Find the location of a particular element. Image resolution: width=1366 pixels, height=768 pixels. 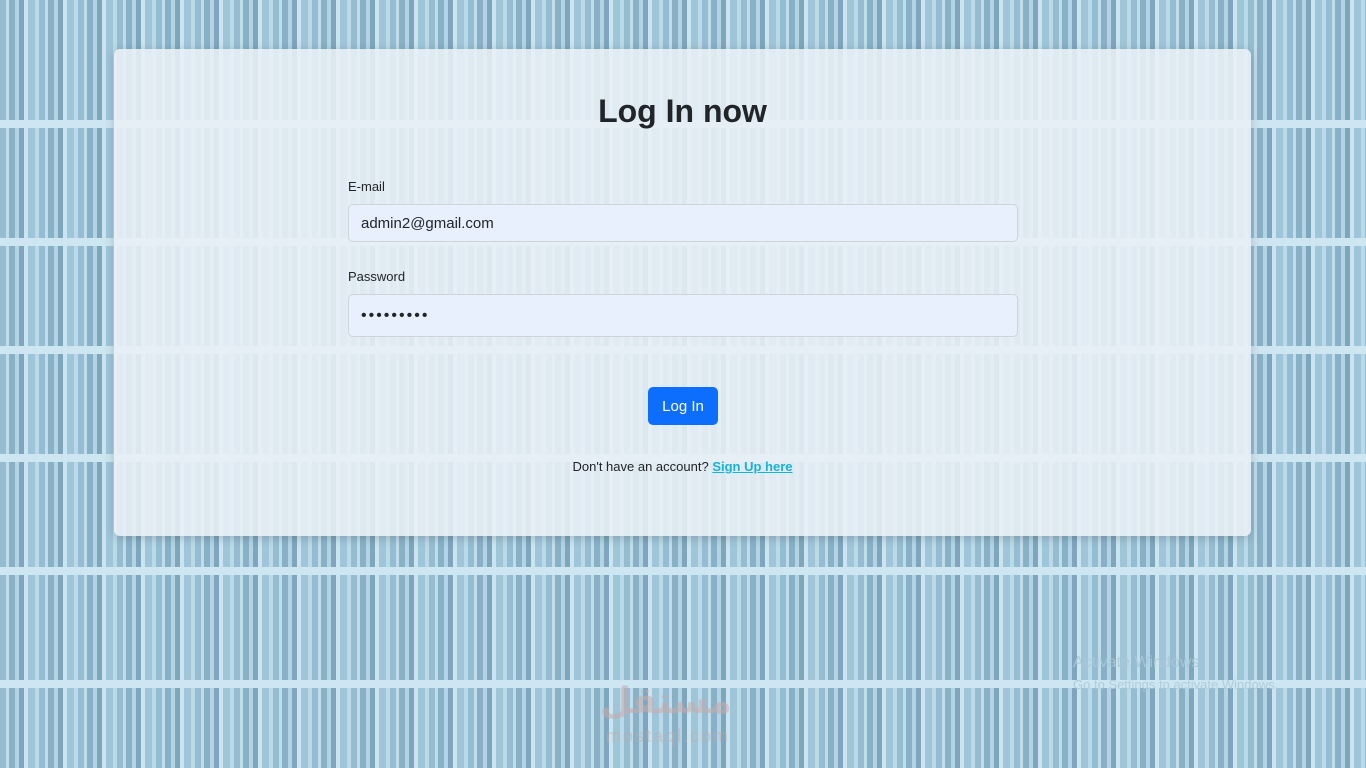

site-watermark-logo: مستقل is located at coordinates (666, 700).